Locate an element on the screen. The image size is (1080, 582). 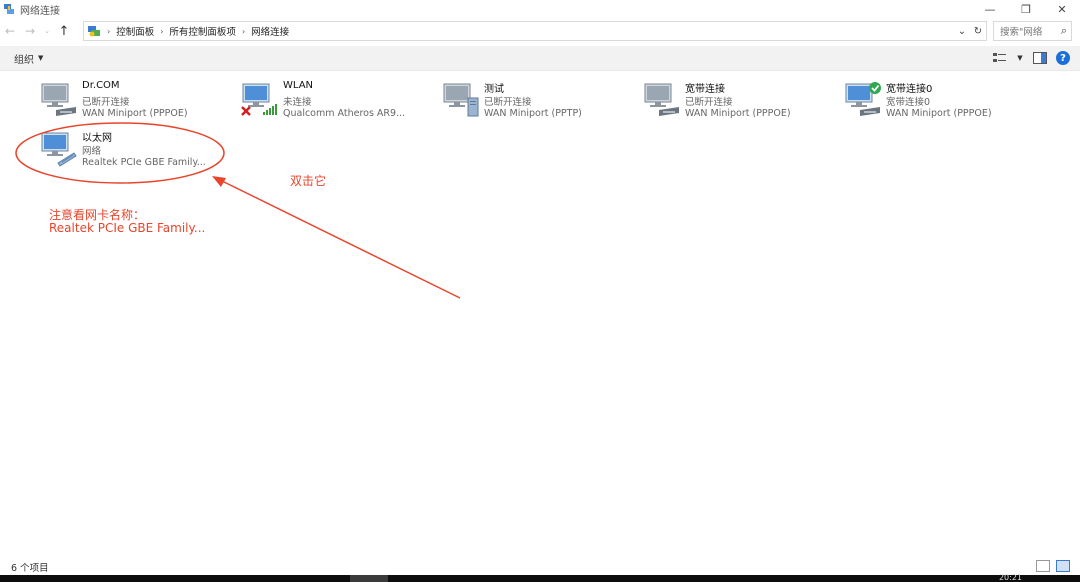
wifi-disconnected-icon is located at coordinates (260, 99).